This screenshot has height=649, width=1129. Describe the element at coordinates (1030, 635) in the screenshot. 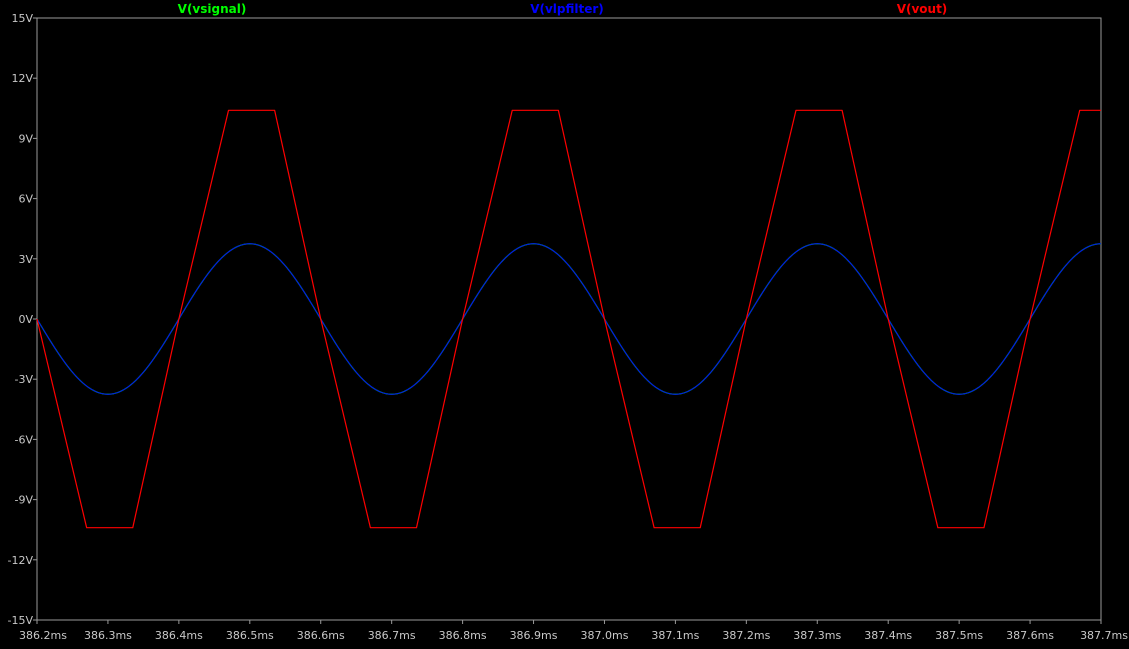

I see `x-tick-label: 387.6ms` at that location.